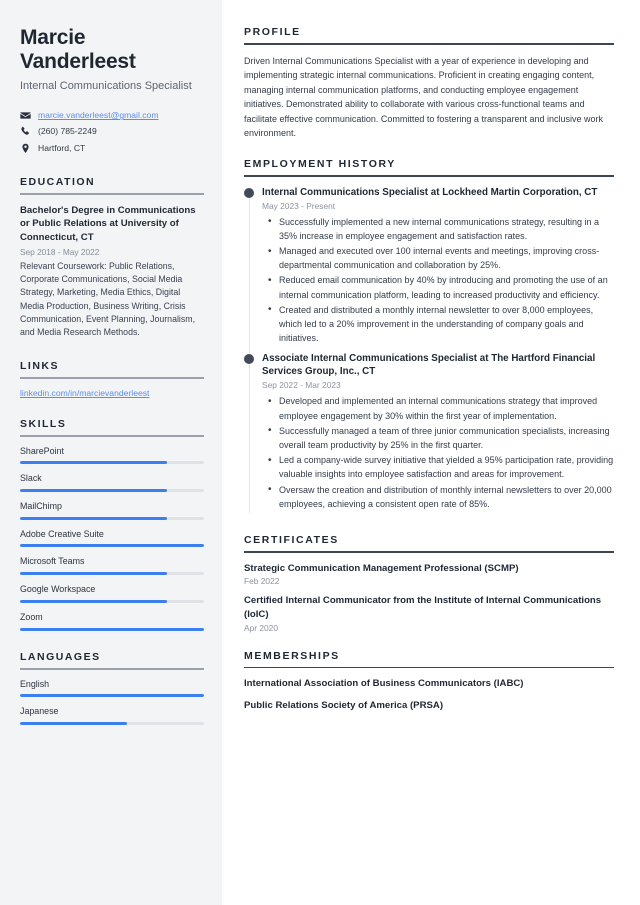 The width and height of the screenshot is (640, 905). Describe the element at coordinates (272, 32) in the screenshot. I see `profile-heading: PROFILE` at that location.